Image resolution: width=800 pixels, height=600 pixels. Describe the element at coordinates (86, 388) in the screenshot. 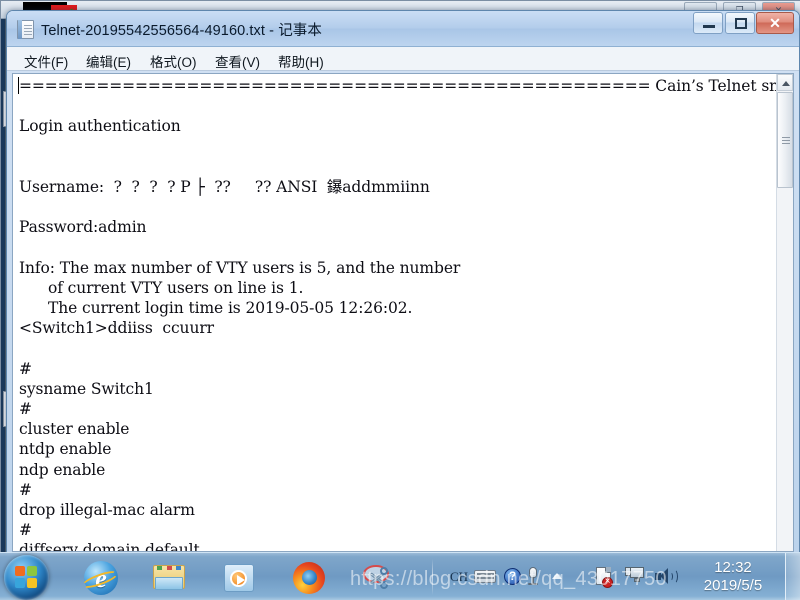

I see `text-line: sysname Switch1` at that location.